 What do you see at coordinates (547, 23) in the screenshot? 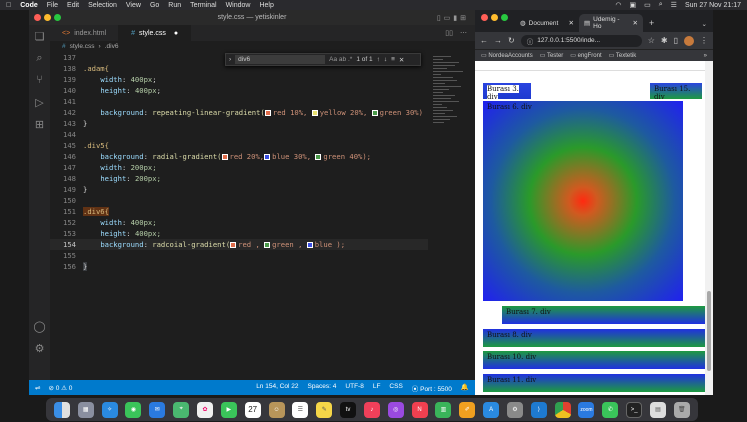
I see `browser-tab-document: ◍ Document ✕` at bounding box center [547, 23].